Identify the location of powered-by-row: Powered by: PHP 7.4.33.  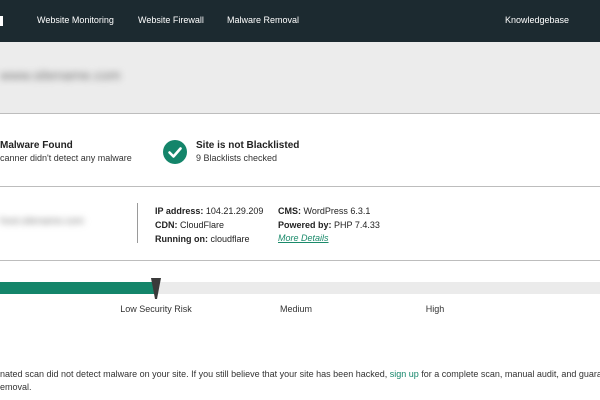
(329, 225).